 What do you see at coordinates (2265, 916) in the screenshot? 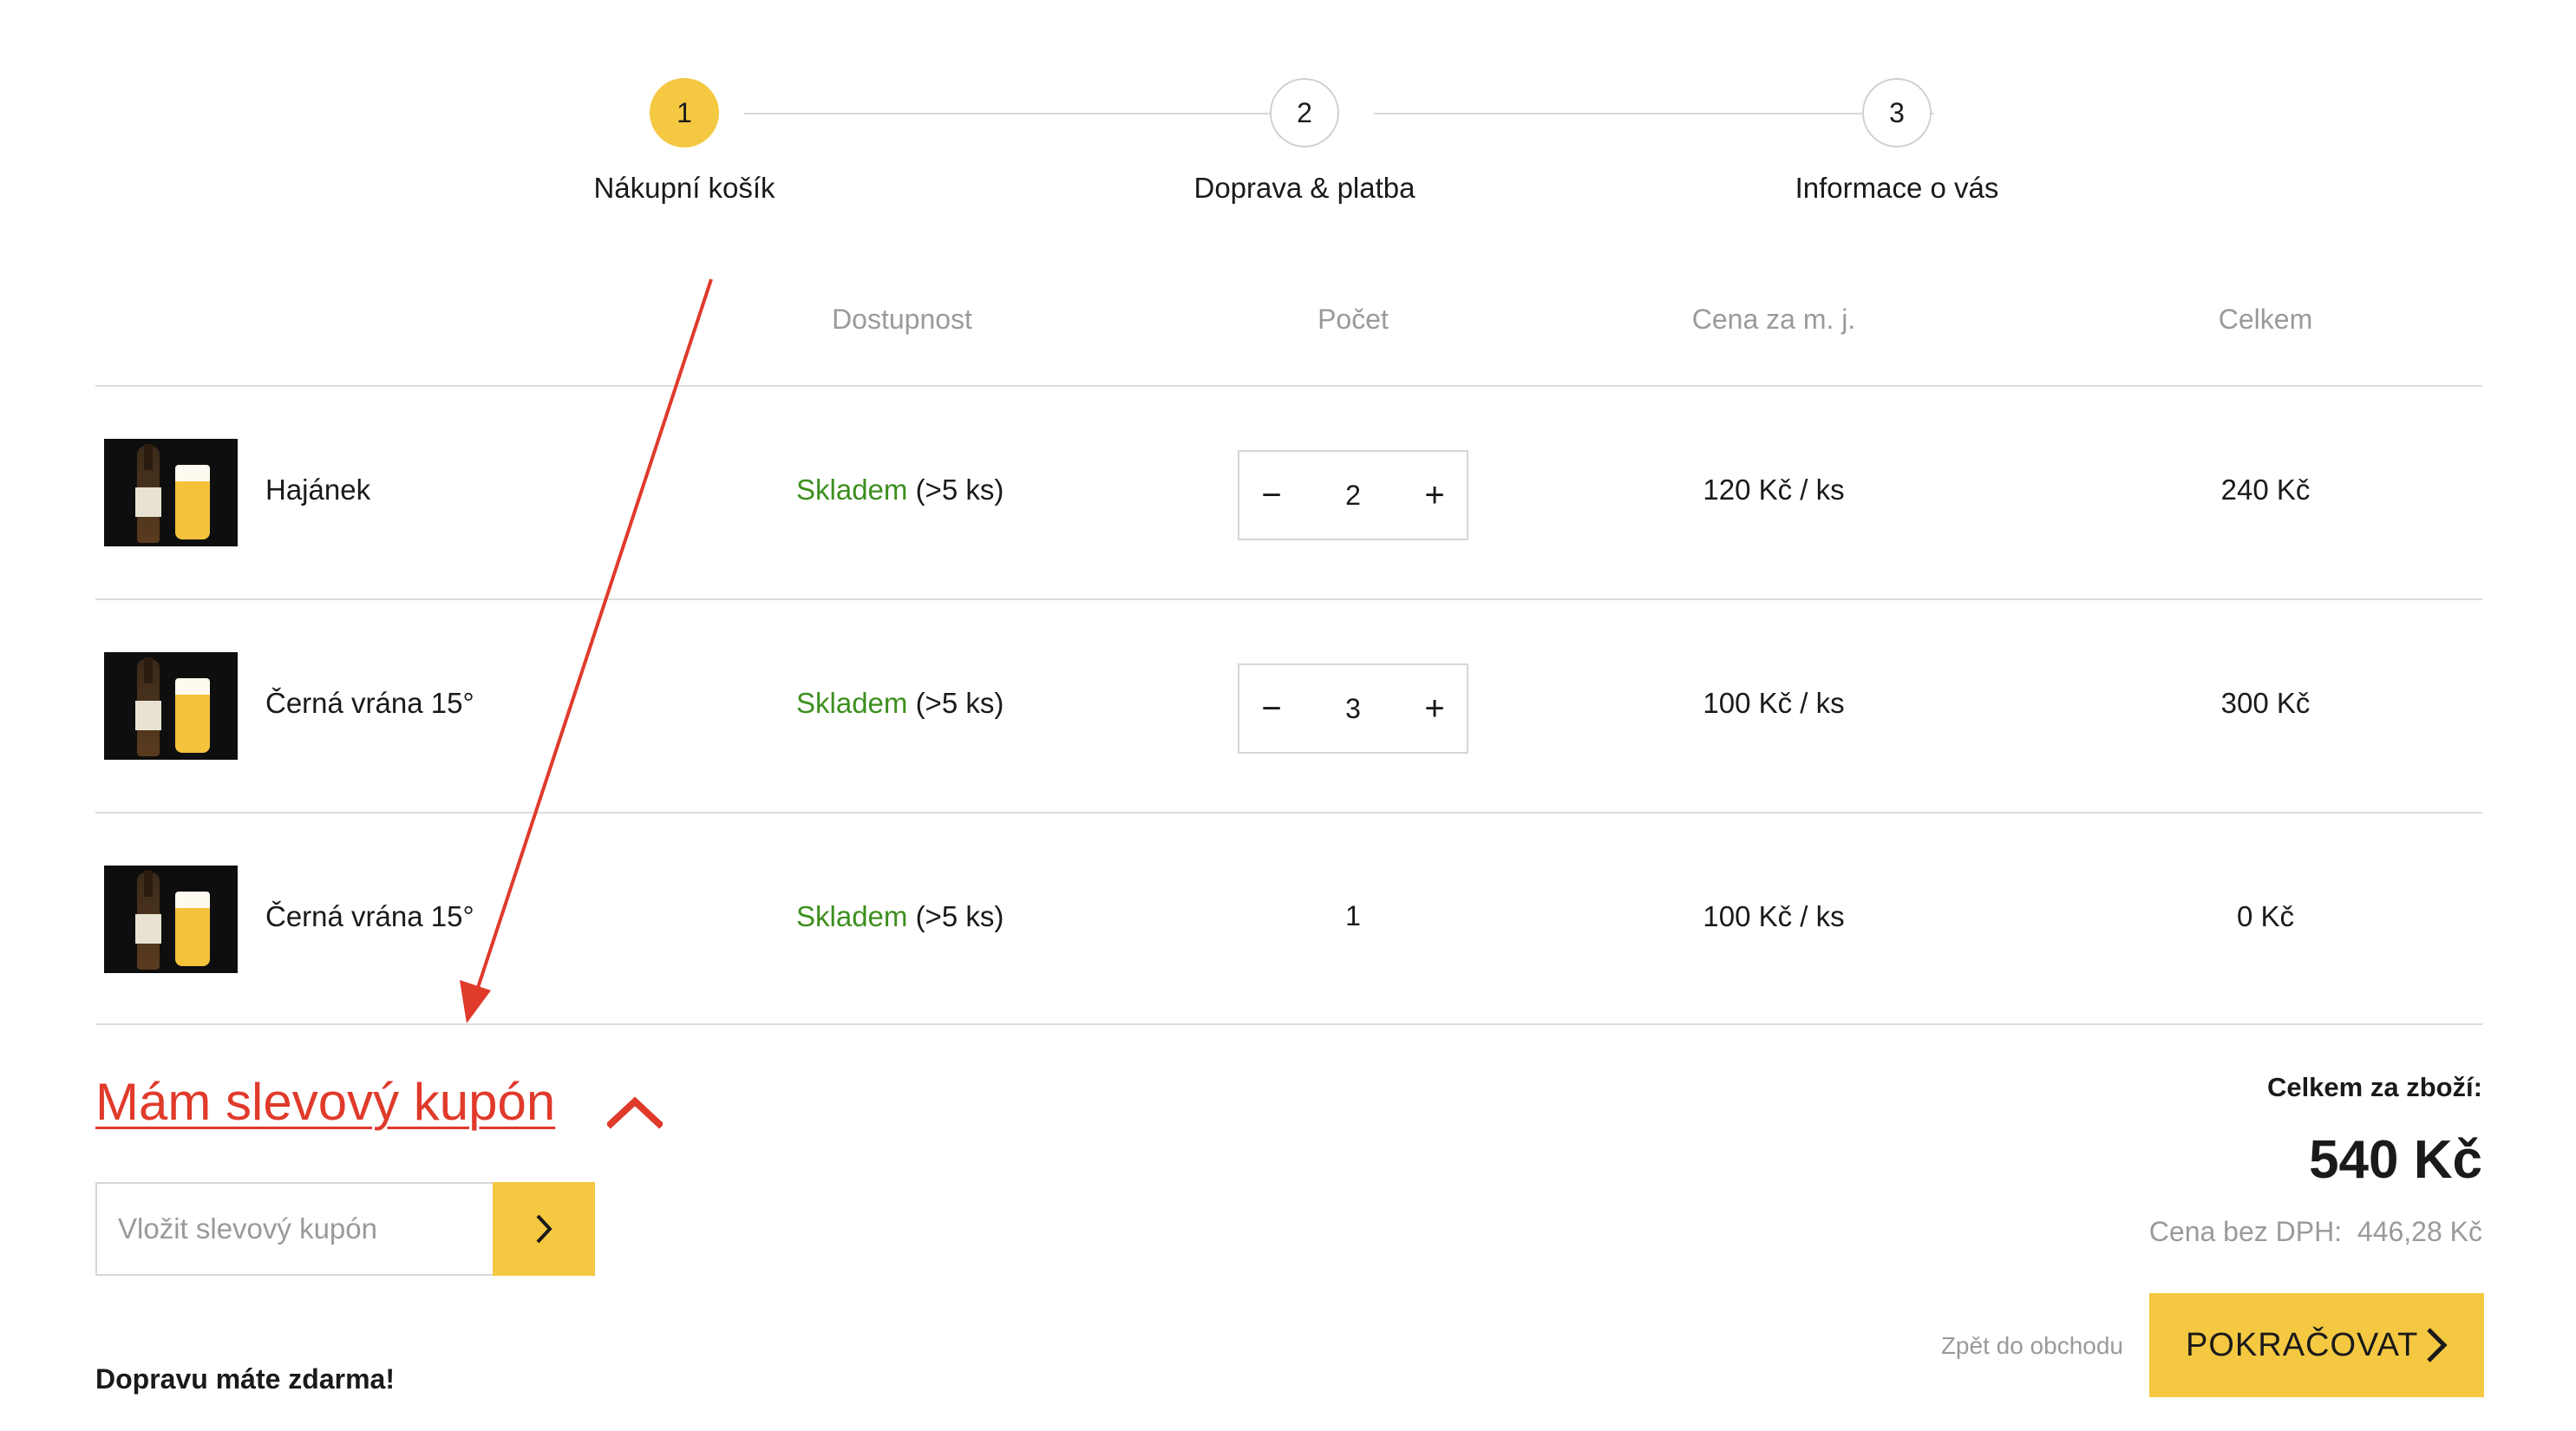
I see `row-total: 0 Kč` at bounding box center [2265, 916].